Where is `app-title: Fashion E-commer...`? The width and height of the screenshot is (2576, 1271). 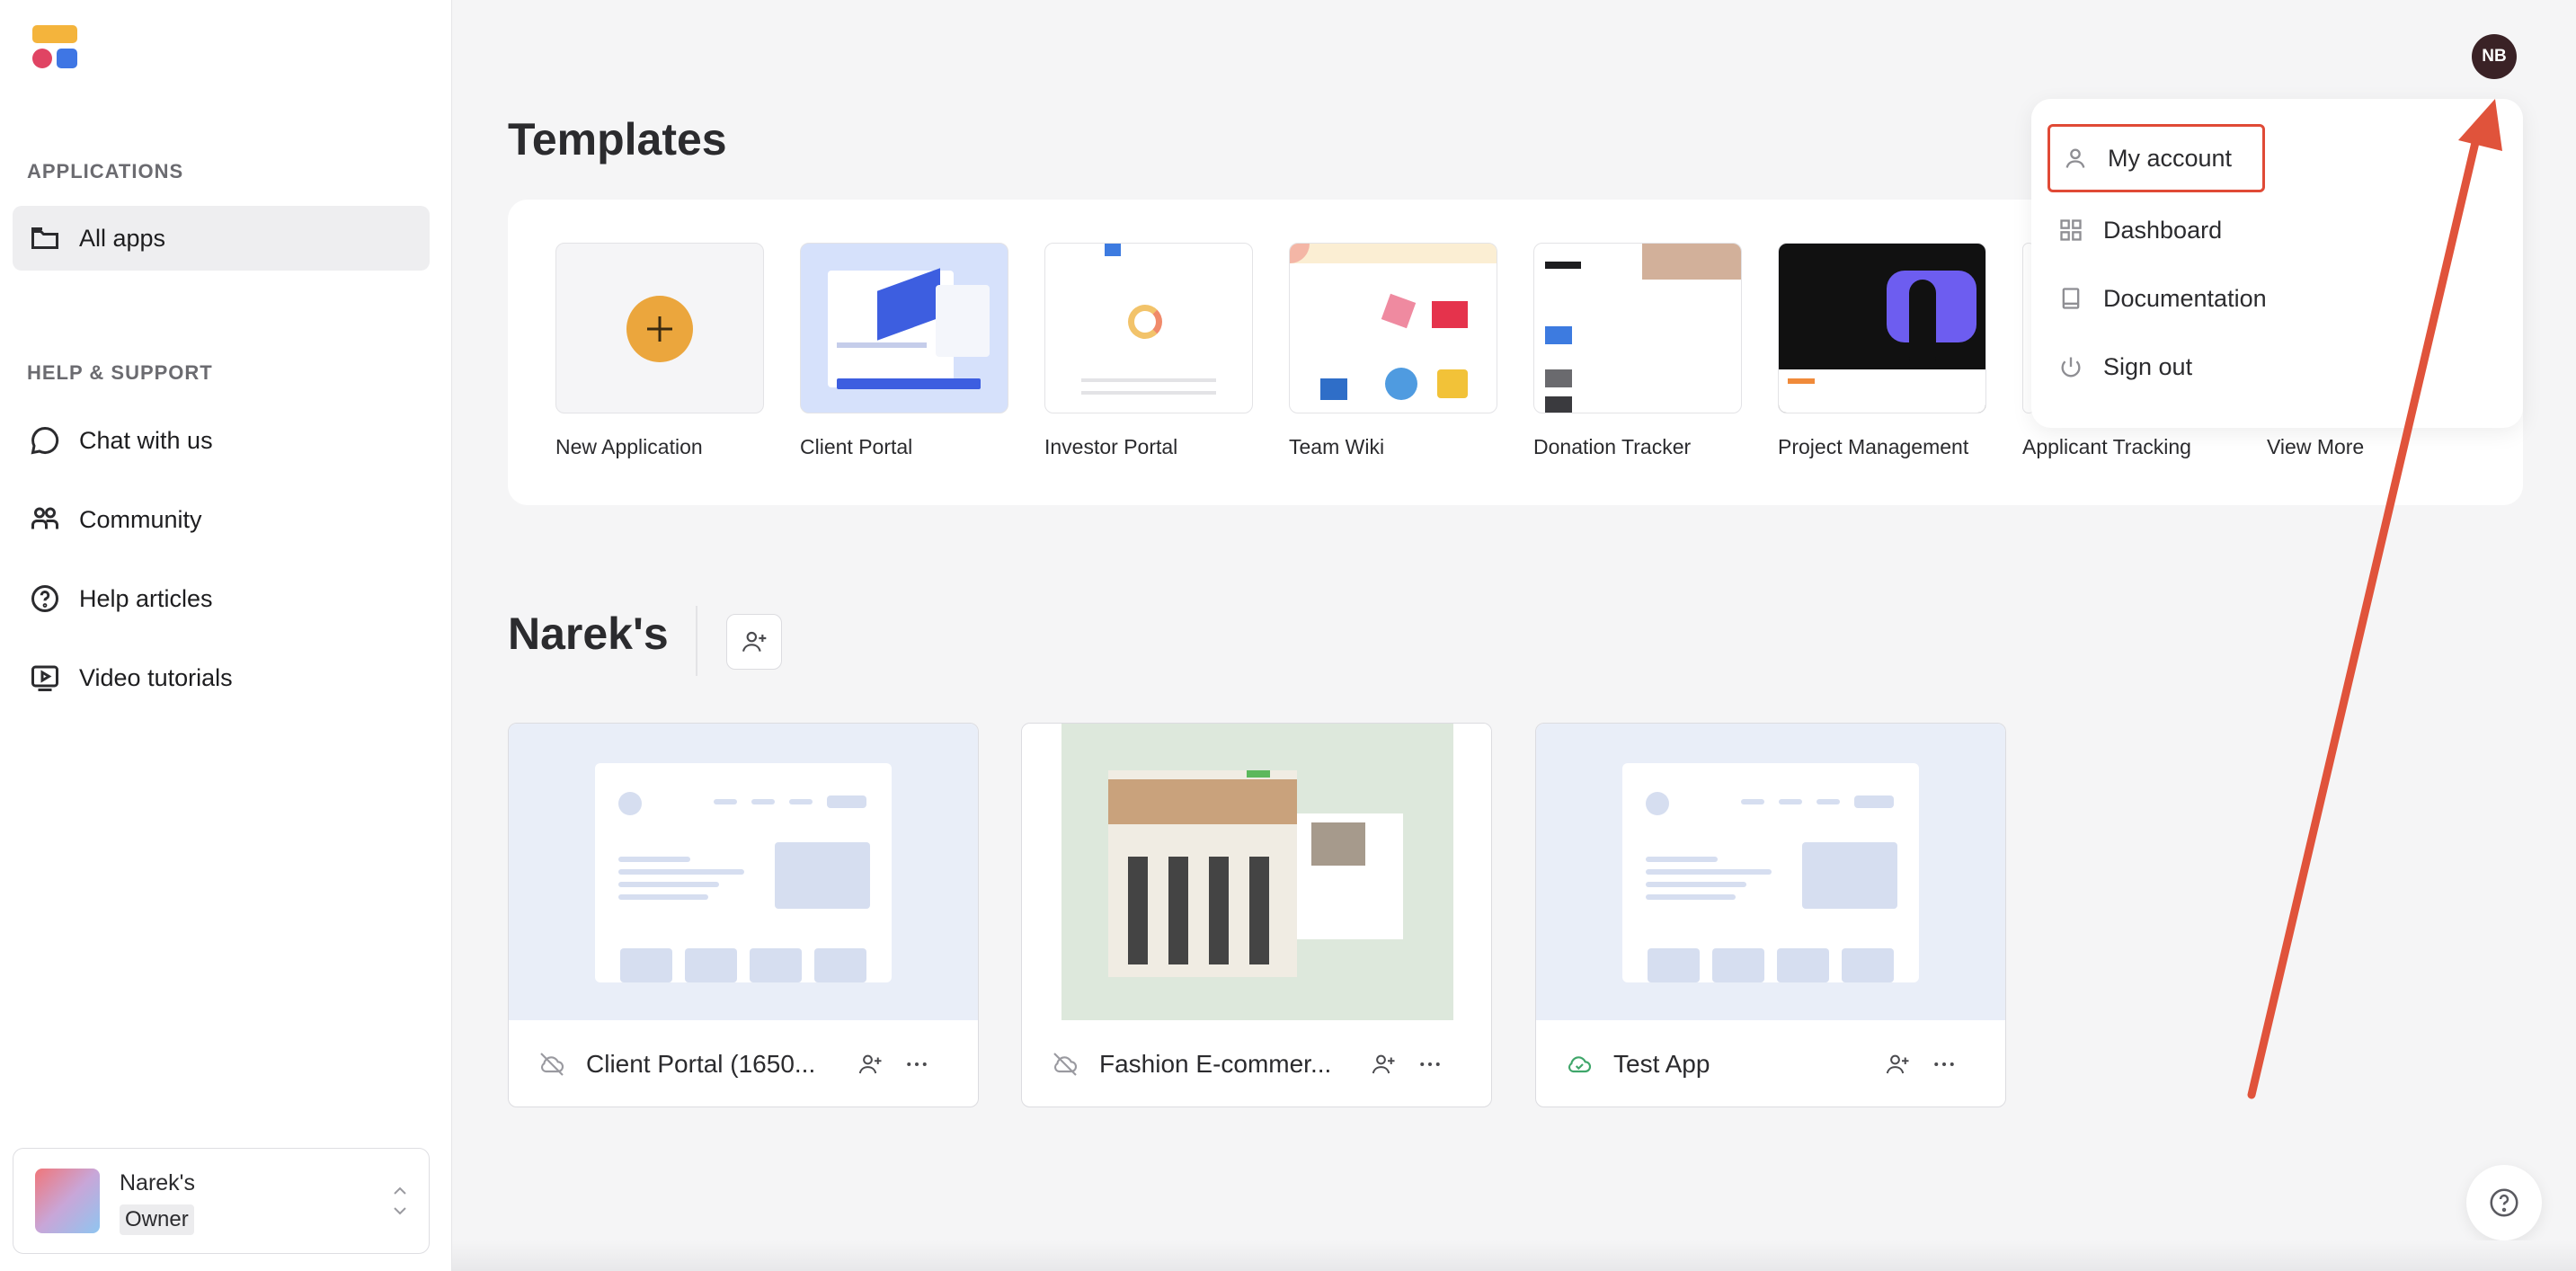 app-title: Fashion E-commer... is located at coordinates (1215, 1064).